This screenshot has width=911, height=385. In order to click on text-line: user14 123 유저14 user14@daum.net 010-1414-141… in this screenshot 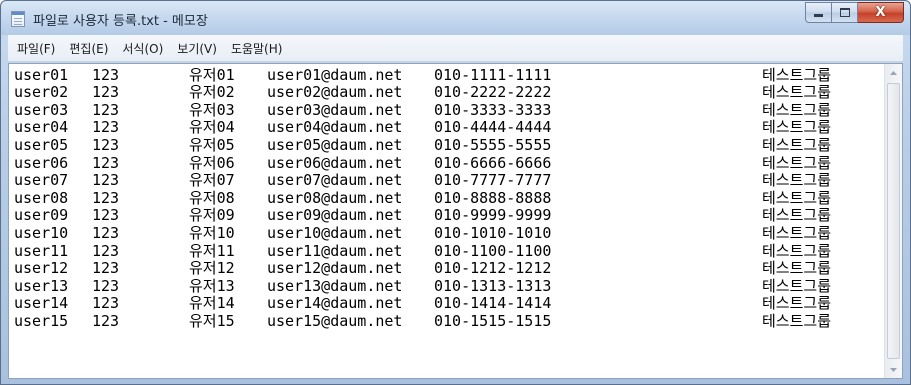, I will do `click(449, 304)`.